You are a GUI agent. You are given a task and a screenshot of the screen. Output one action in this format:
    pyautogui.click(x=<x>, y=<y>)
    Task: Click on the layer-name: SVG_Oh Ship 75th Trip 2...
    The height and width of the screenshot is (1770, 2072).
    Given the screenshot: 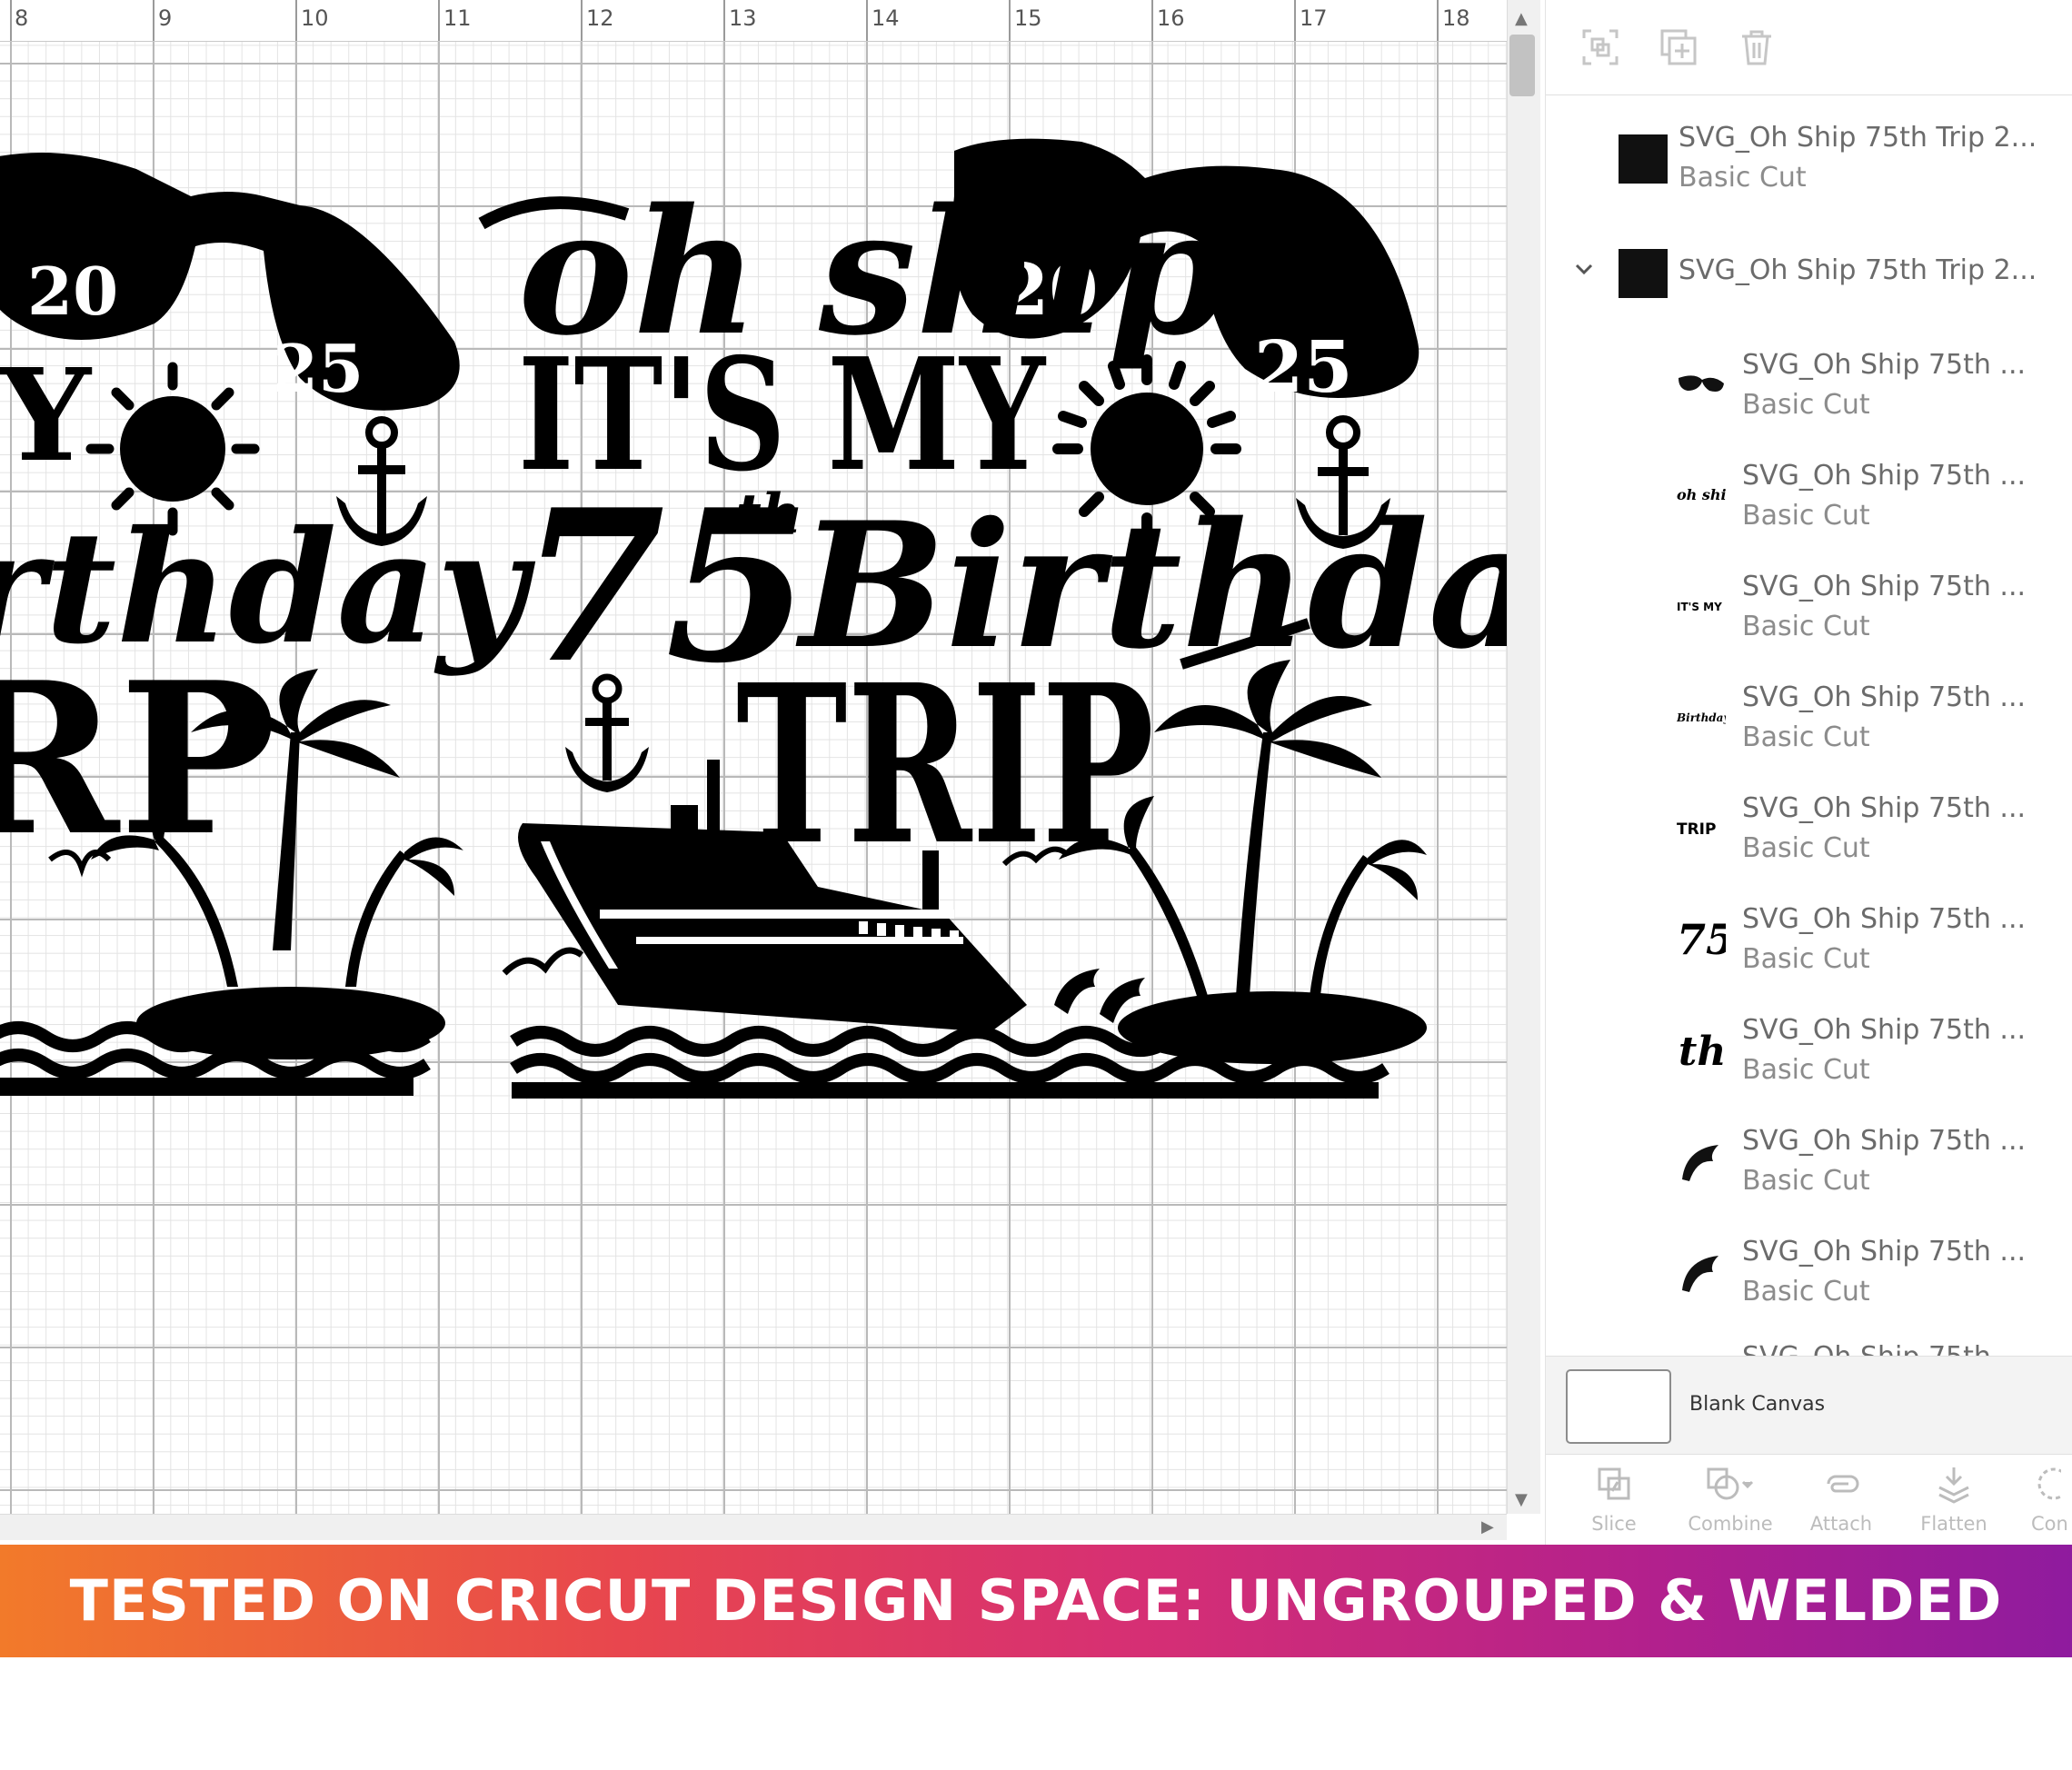 What is the action you would take?
    pyautogui.click(x=1858, y=270)
    